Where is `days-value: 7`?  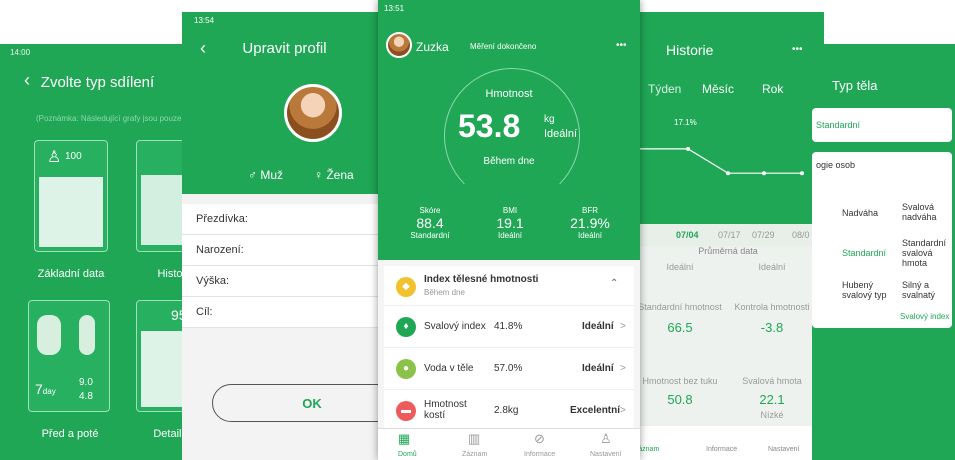 days-value: 7 is located at coordinates (39, 389).